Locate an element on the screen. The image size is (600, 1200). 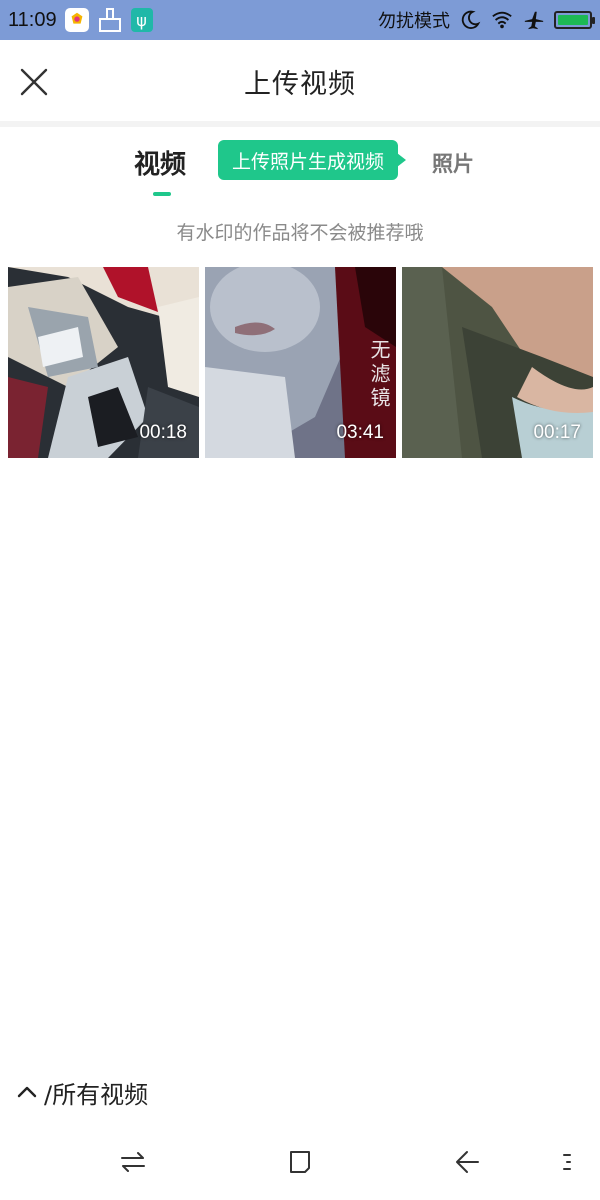
status-bar: 11:09 ψ 勿扰模式 is located at coordinates (300, 20).